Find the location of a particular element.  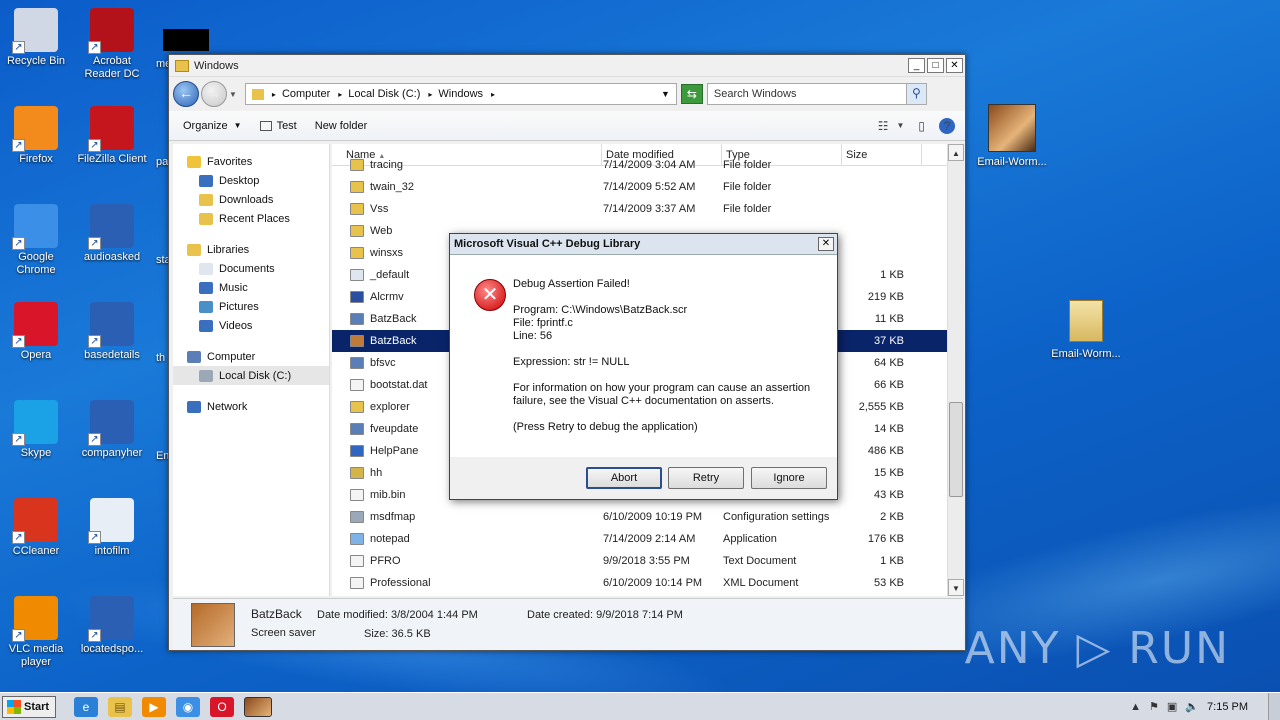

breadcrumb-computer: Computer is located at coordinates (306, 94).